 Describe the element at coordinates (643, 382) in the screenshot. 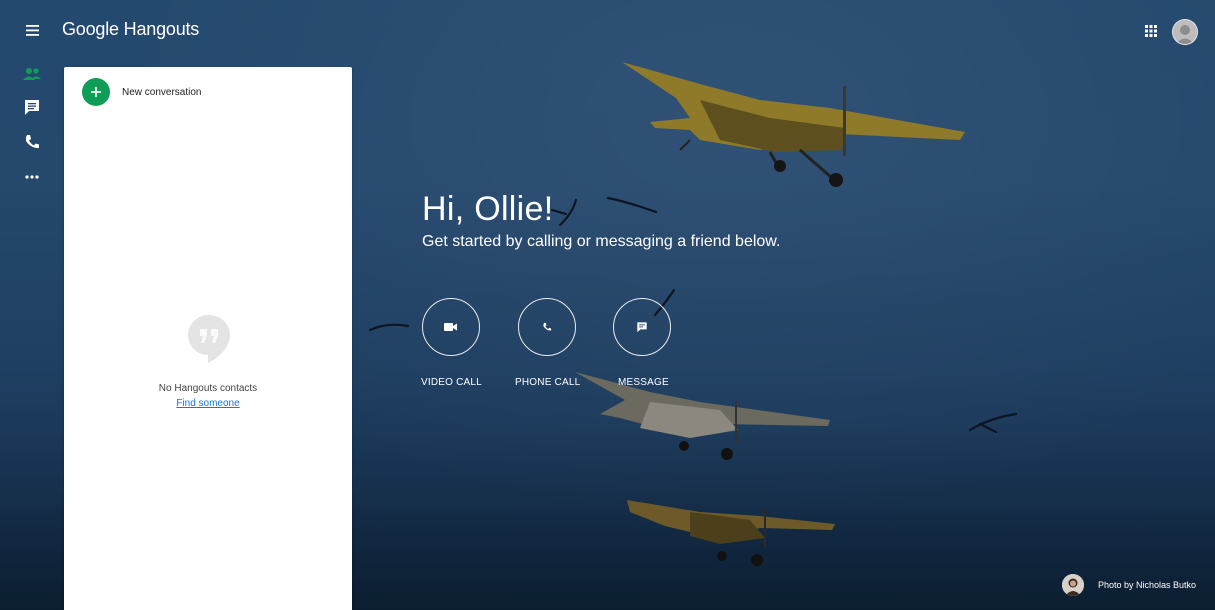

I see `message-label: MESSAGE` at that location.